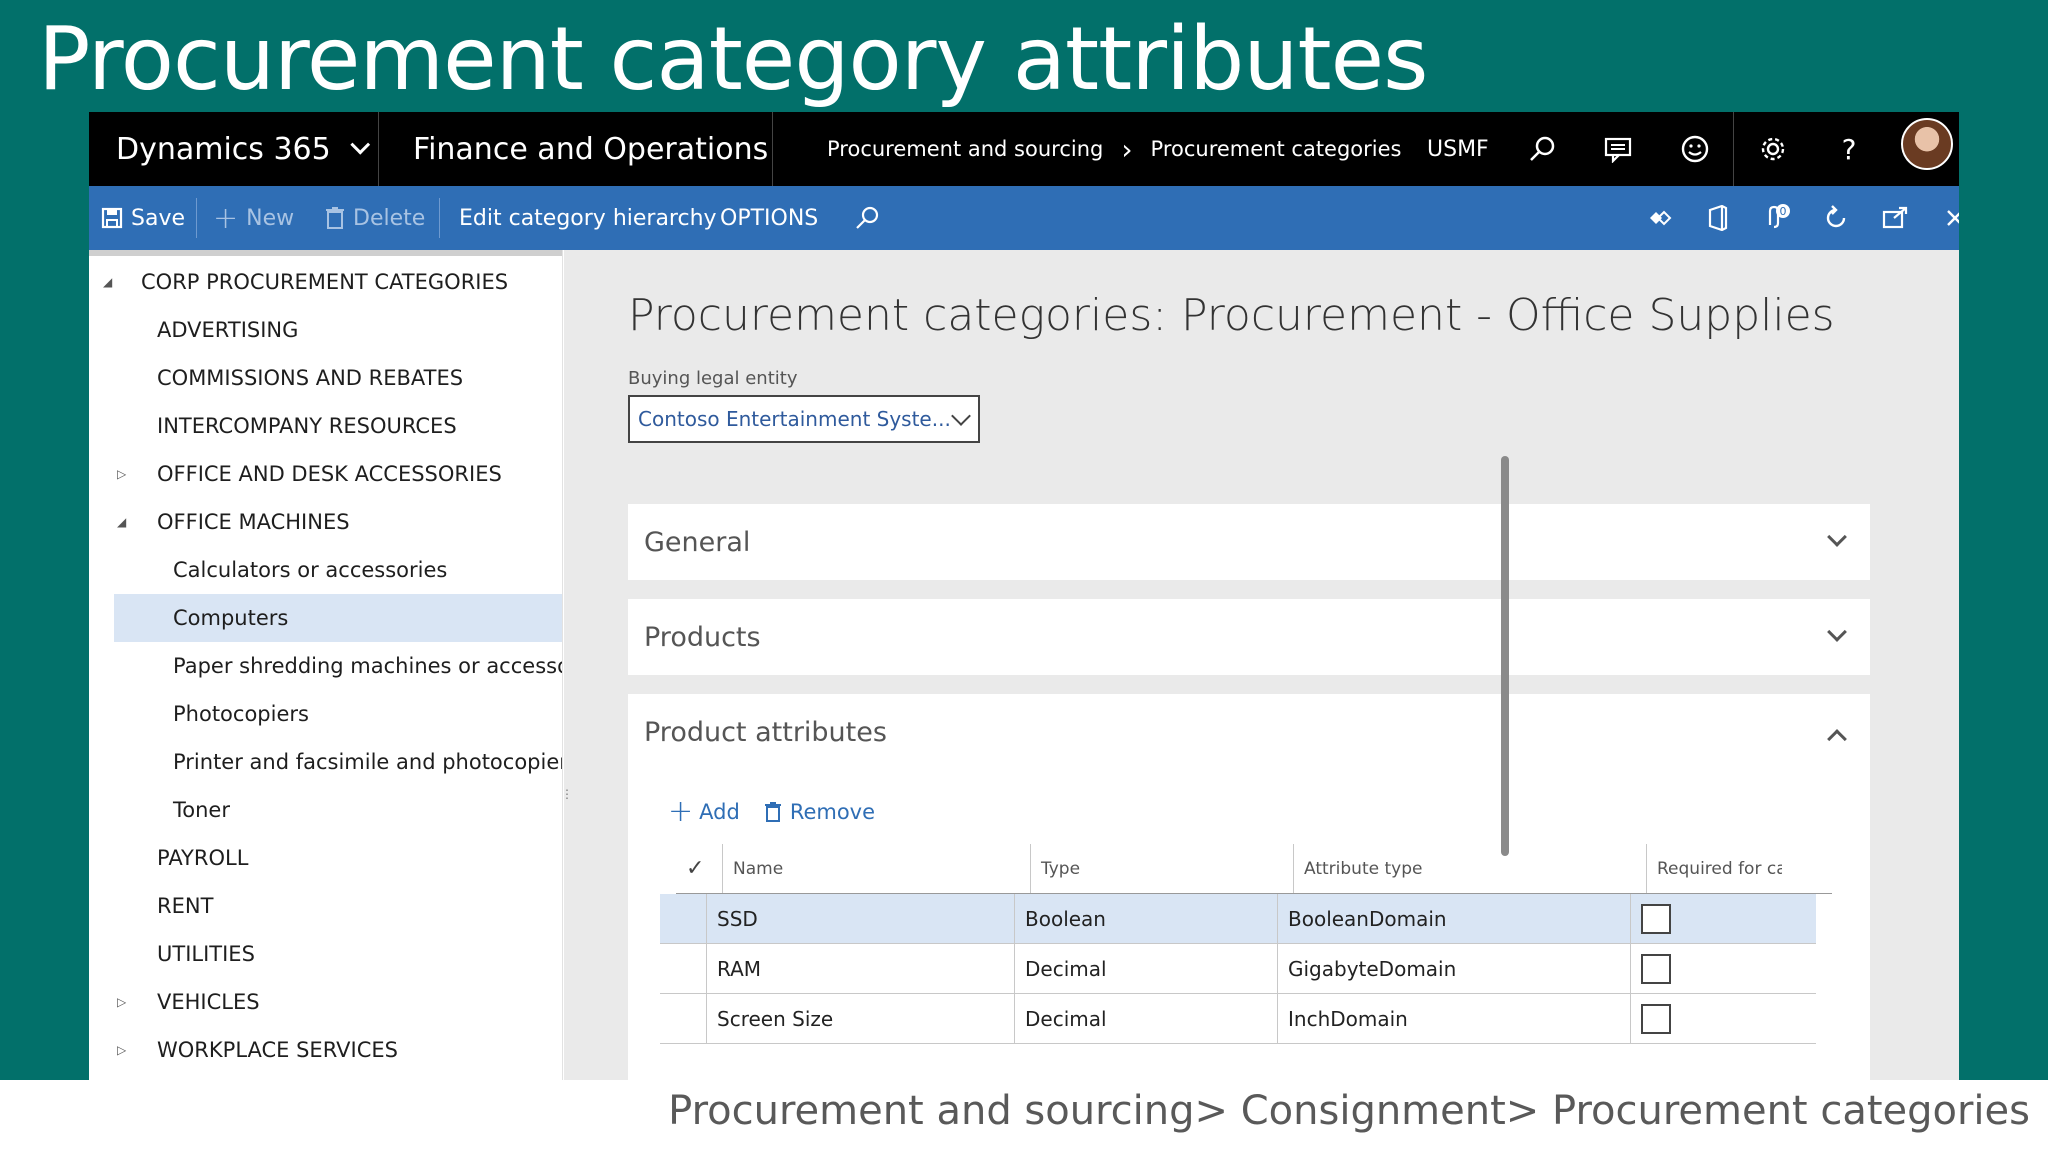  Describe the element at coordinates (1469, 868) in the screenshot. I see `column-header: Attribute type` at that location.